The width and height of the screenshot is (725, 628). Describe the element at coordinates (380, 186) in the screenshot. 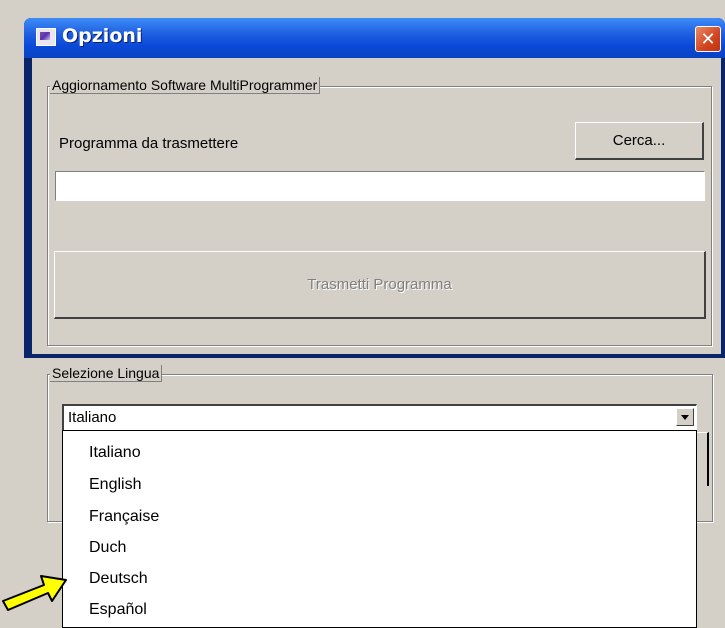

I see `program-path-input` at that location.